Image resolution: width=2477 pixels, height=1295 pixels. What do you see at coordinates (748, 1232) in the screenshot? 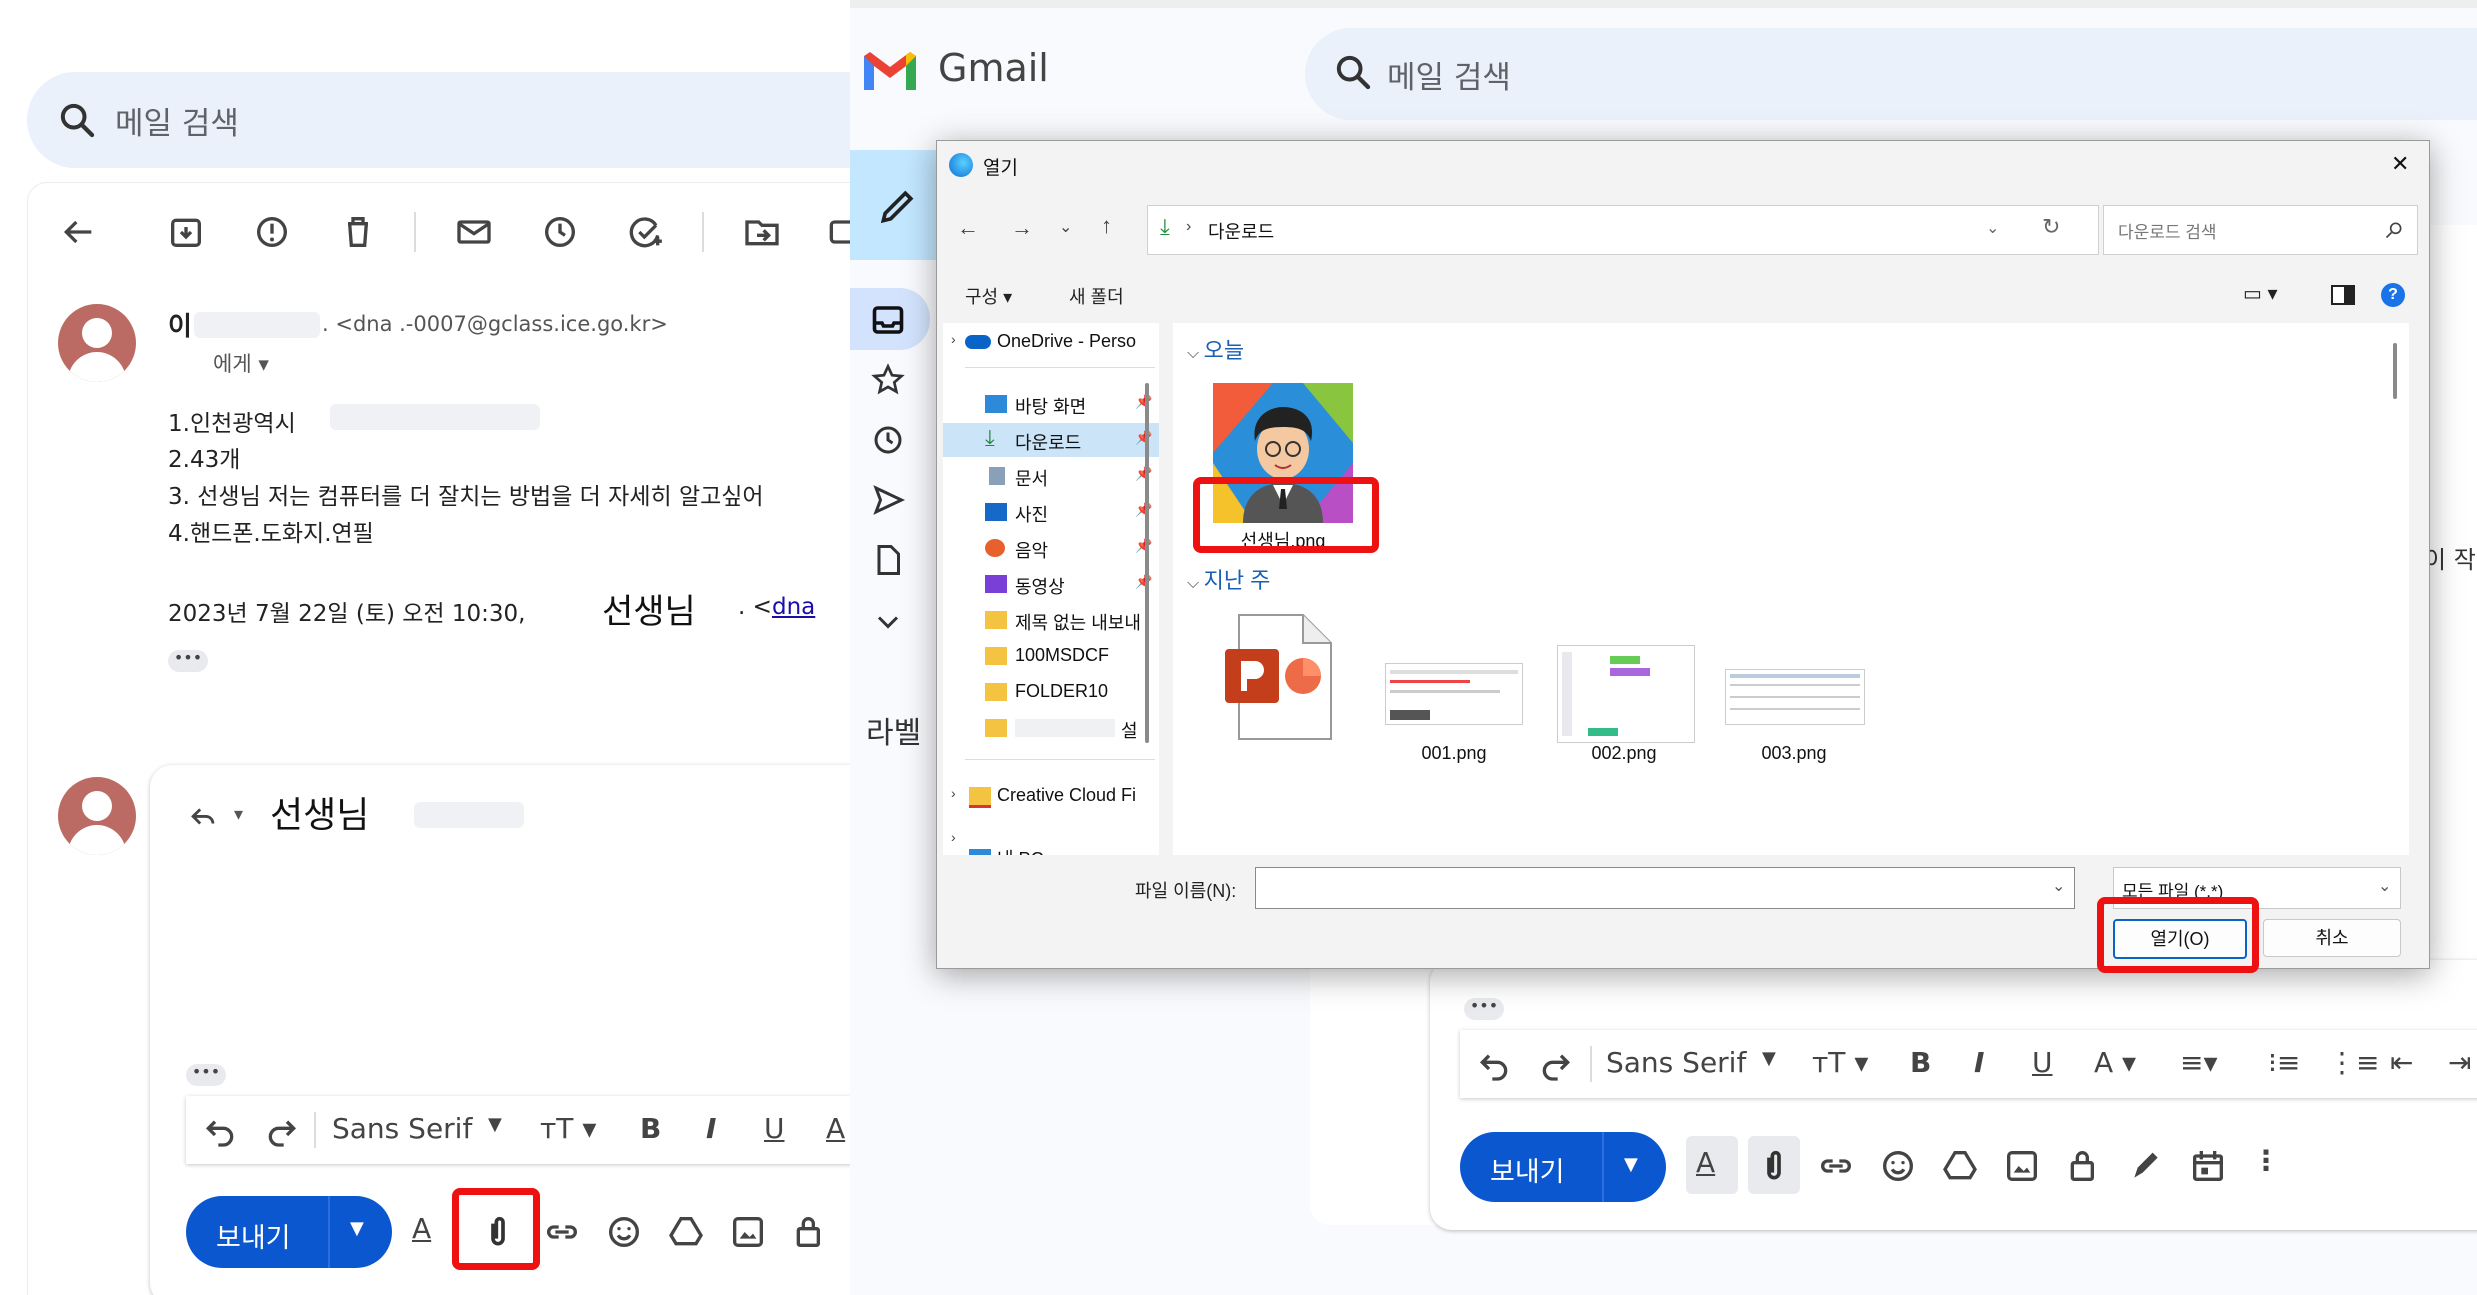
I see `insert-photo-icon` at bounding box center [748, 1232].